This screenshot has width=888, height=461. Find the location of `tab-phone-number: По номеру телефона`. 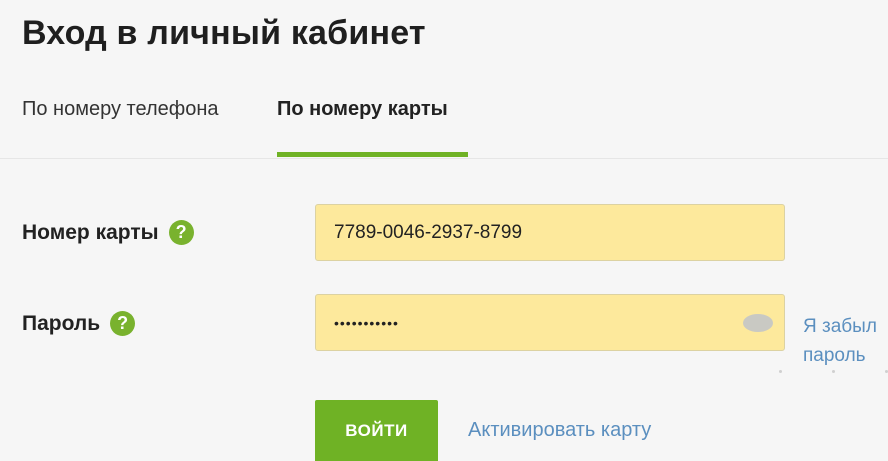

tab-phone-number: По номеру телефона is located at coordinates (120, 109).